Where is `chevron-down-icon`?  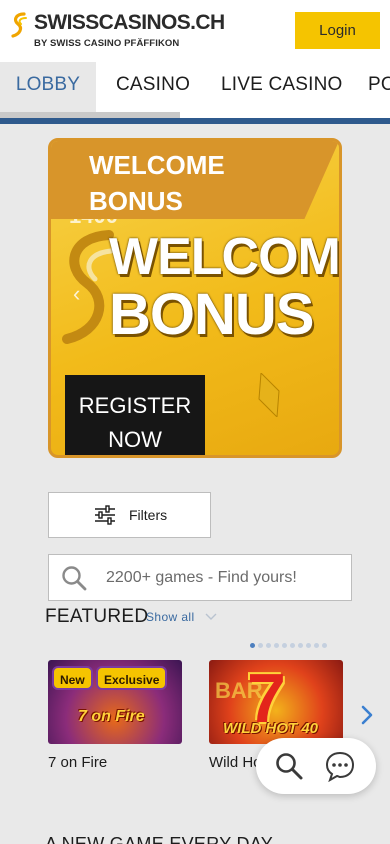 chevron-down-icon is located at coordinates (211, 616).